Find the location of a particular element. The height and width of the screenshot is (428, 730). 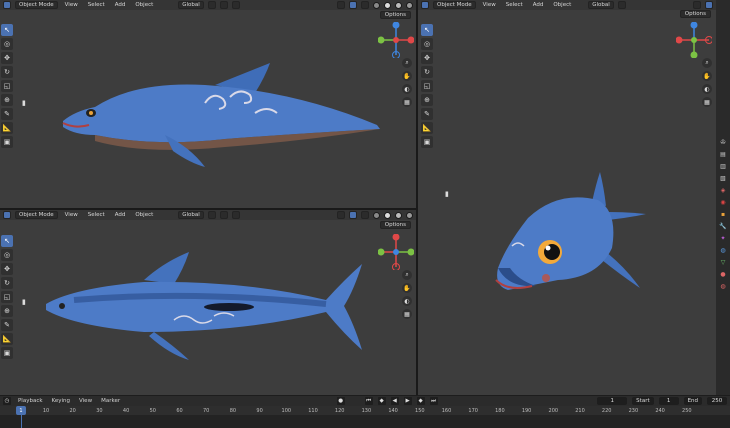

timeline-editor-icon: ◷ is located at coordinates (7, 401).